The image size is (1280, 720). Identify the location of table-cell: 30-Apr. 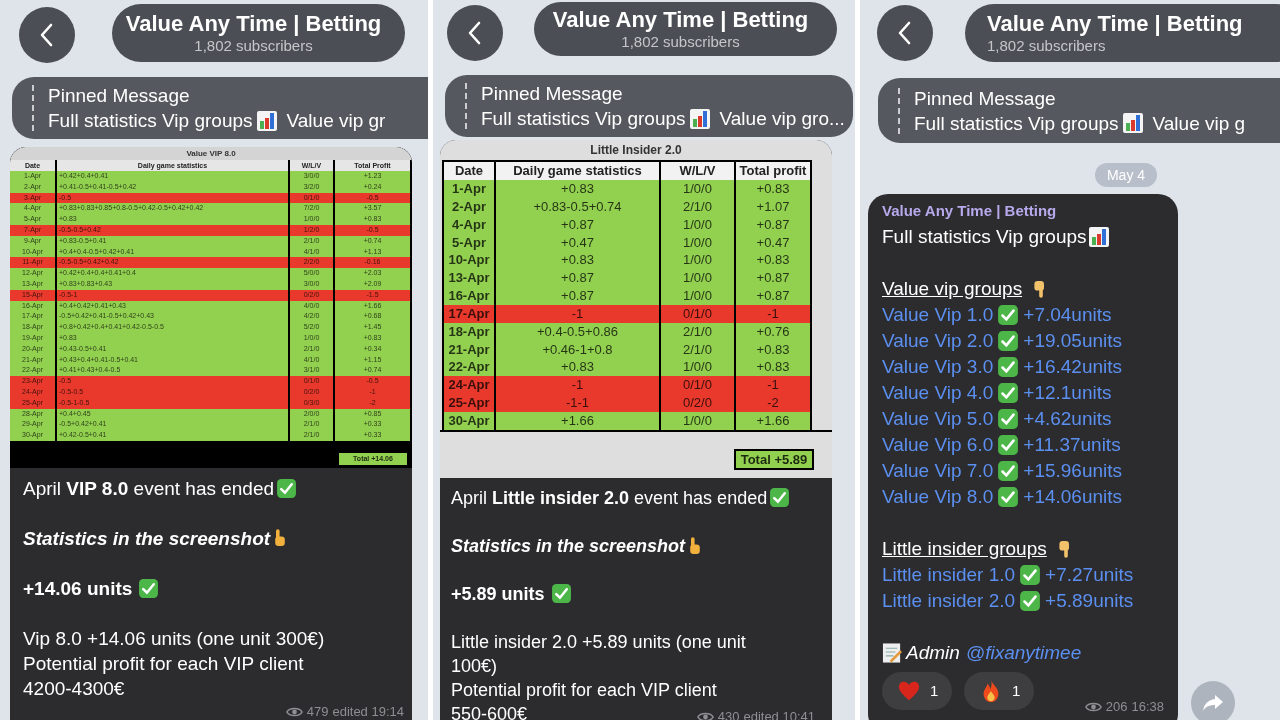
(468, 420).